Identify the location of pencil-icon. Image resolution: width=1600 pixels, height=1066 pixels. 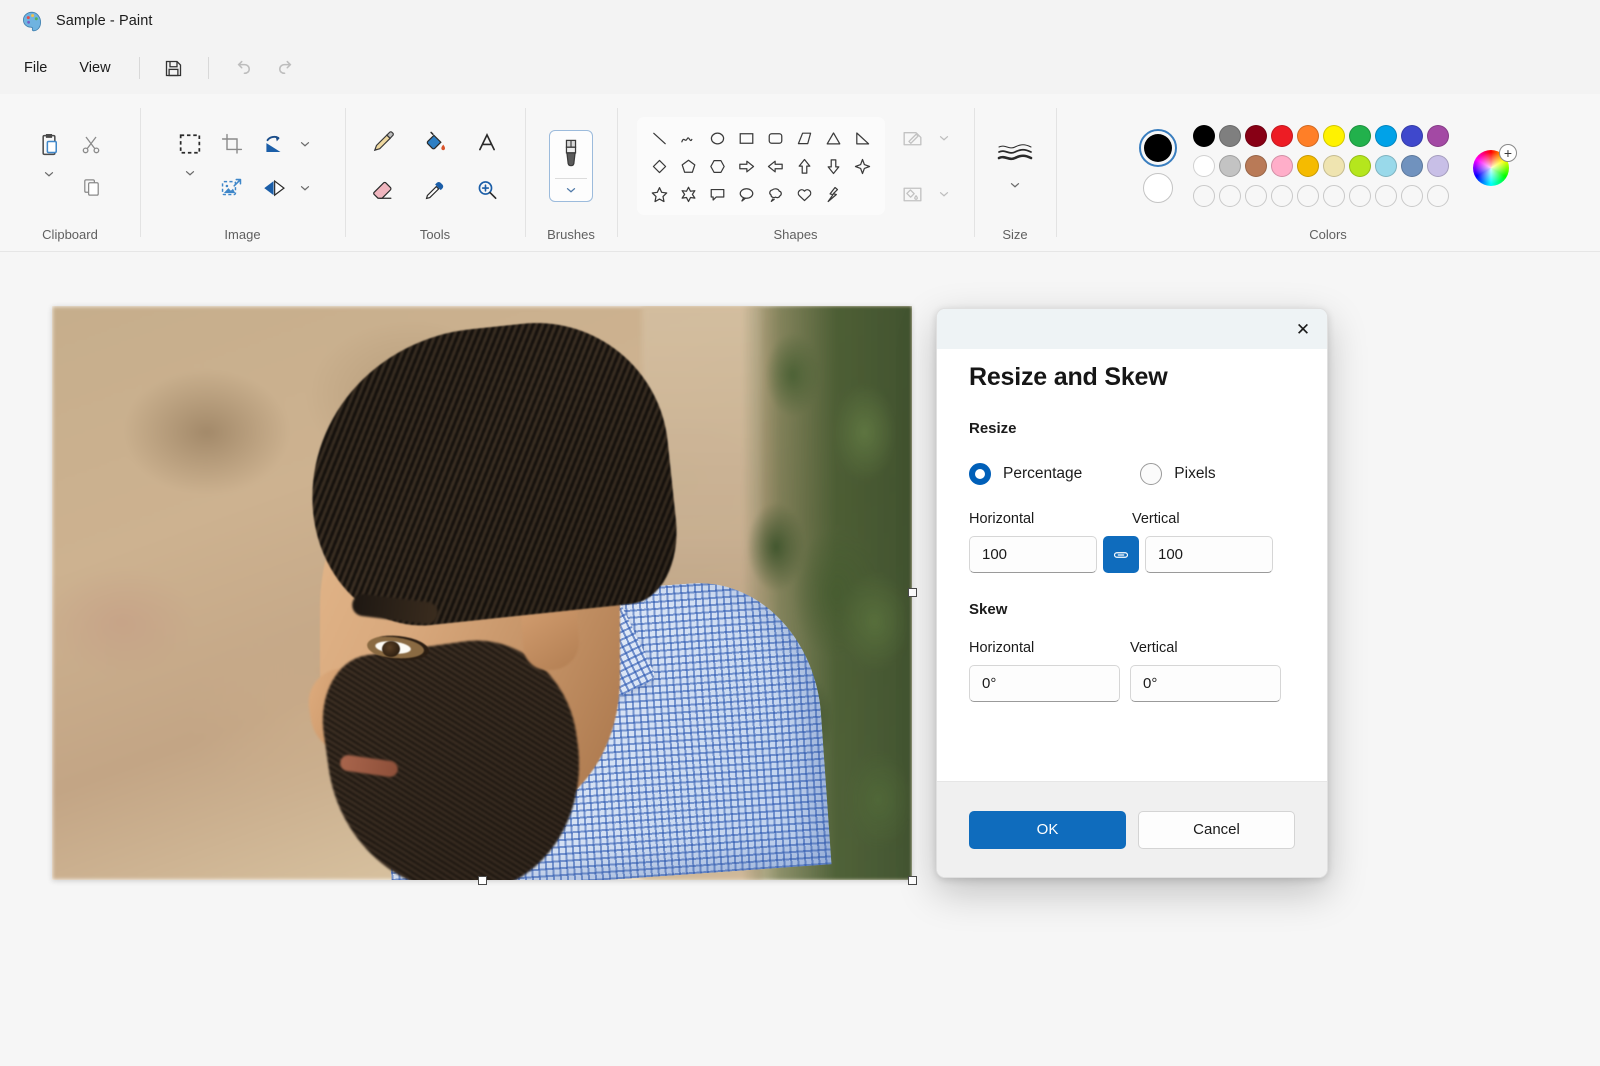
(383, 142).